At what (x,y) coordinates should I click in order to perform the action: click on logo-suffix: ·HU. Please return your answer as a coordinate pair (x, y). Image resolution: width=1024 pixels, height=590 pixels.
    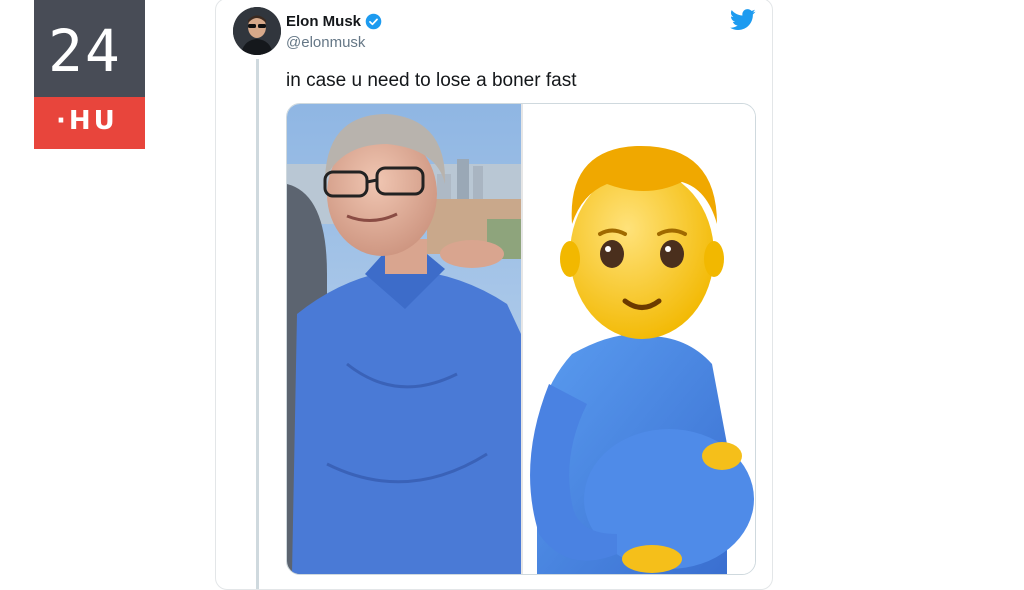
    Looking at the image, I should click on (87, 121).